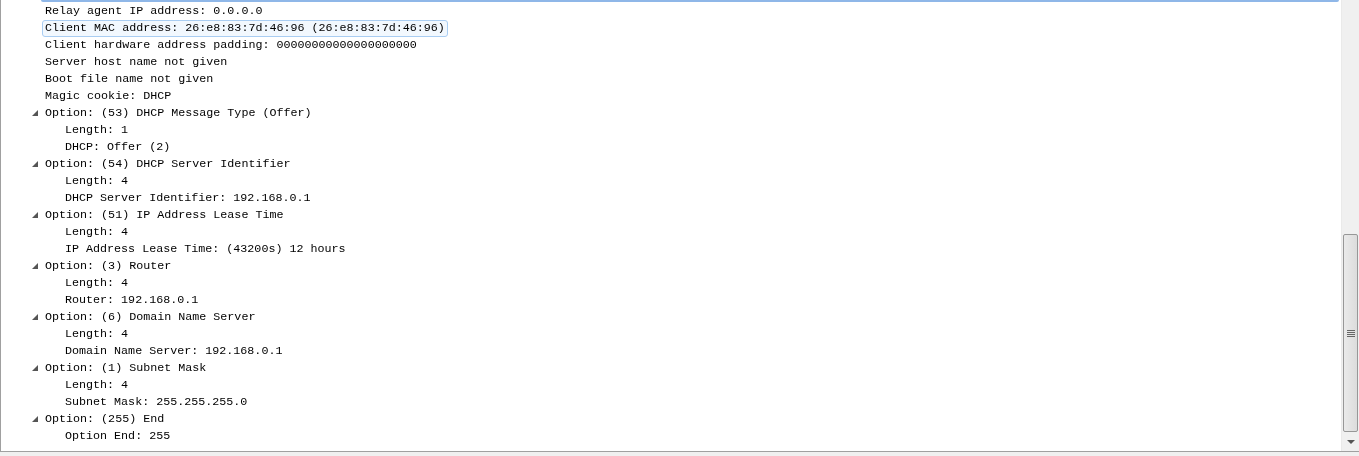 This screenshot has height=456, width=1359. What do you see at coordinates (105, 419) in the screenshot?
I see `tree-item: Option: (255) End` at bounding box center [105, 419].